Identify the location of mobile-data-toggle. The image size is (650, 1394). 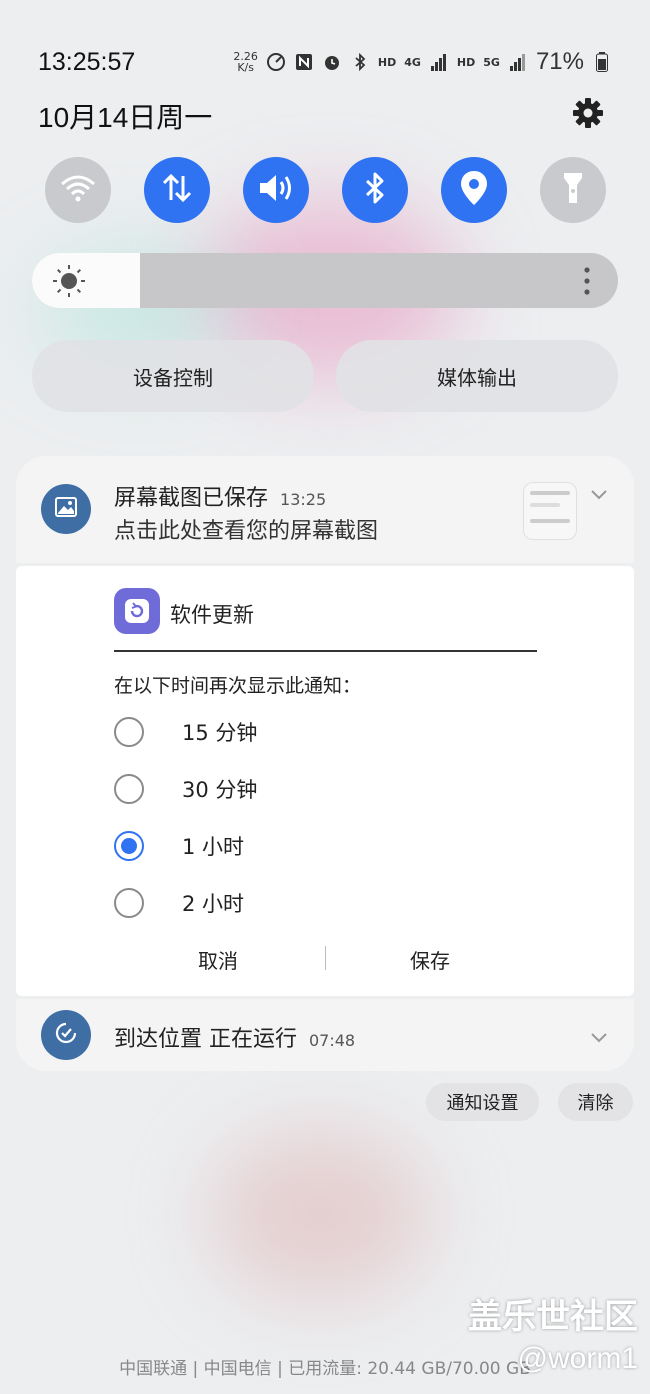
(177, 190).